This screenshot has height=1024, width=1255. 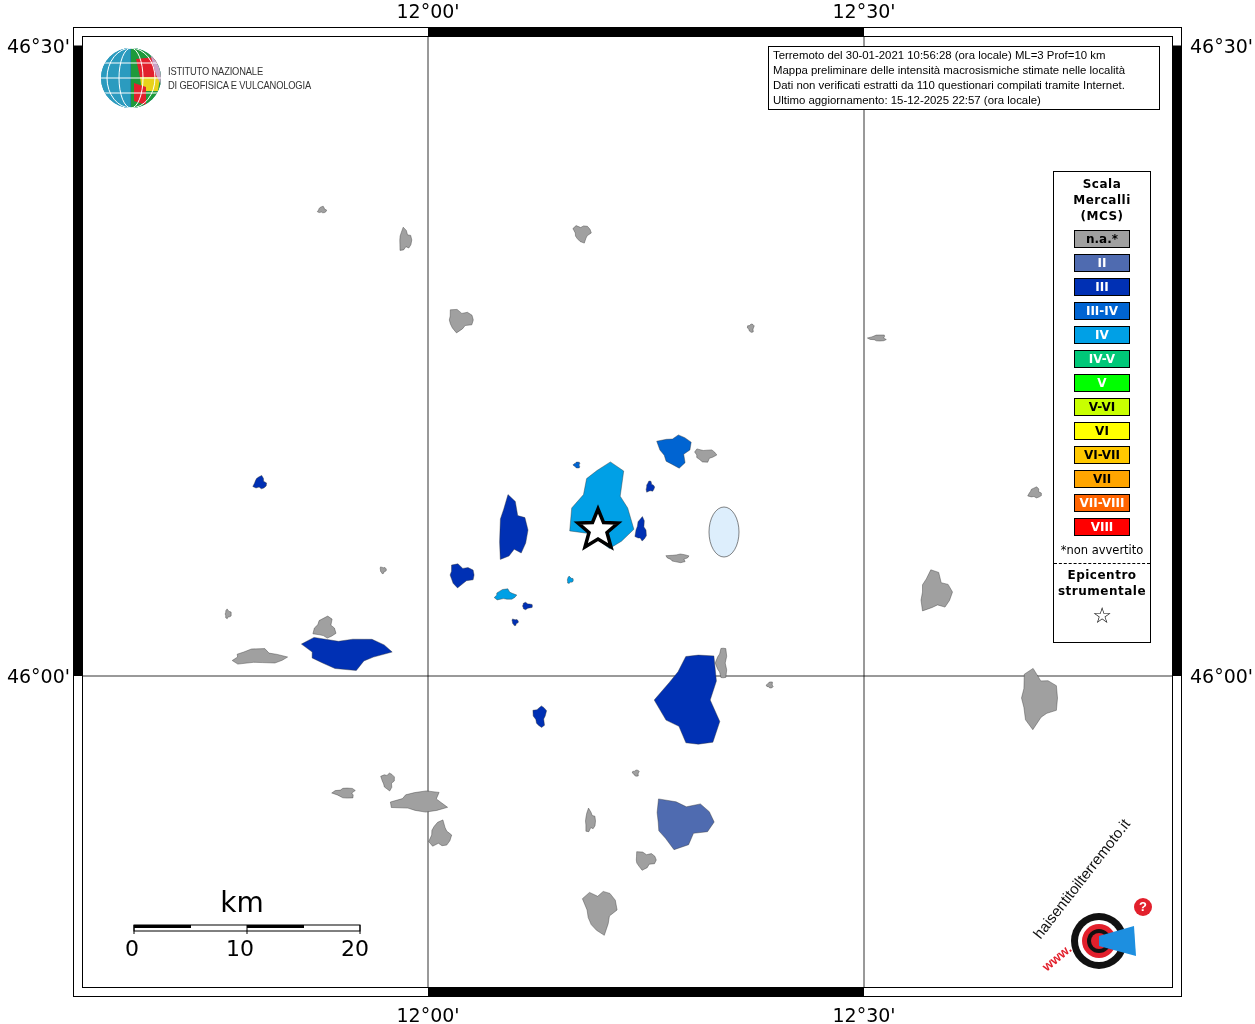 I want to click on info-line: Mappa preliminare delle intensità macrosismiche stimate nelle località, so click(x=949, y=70).